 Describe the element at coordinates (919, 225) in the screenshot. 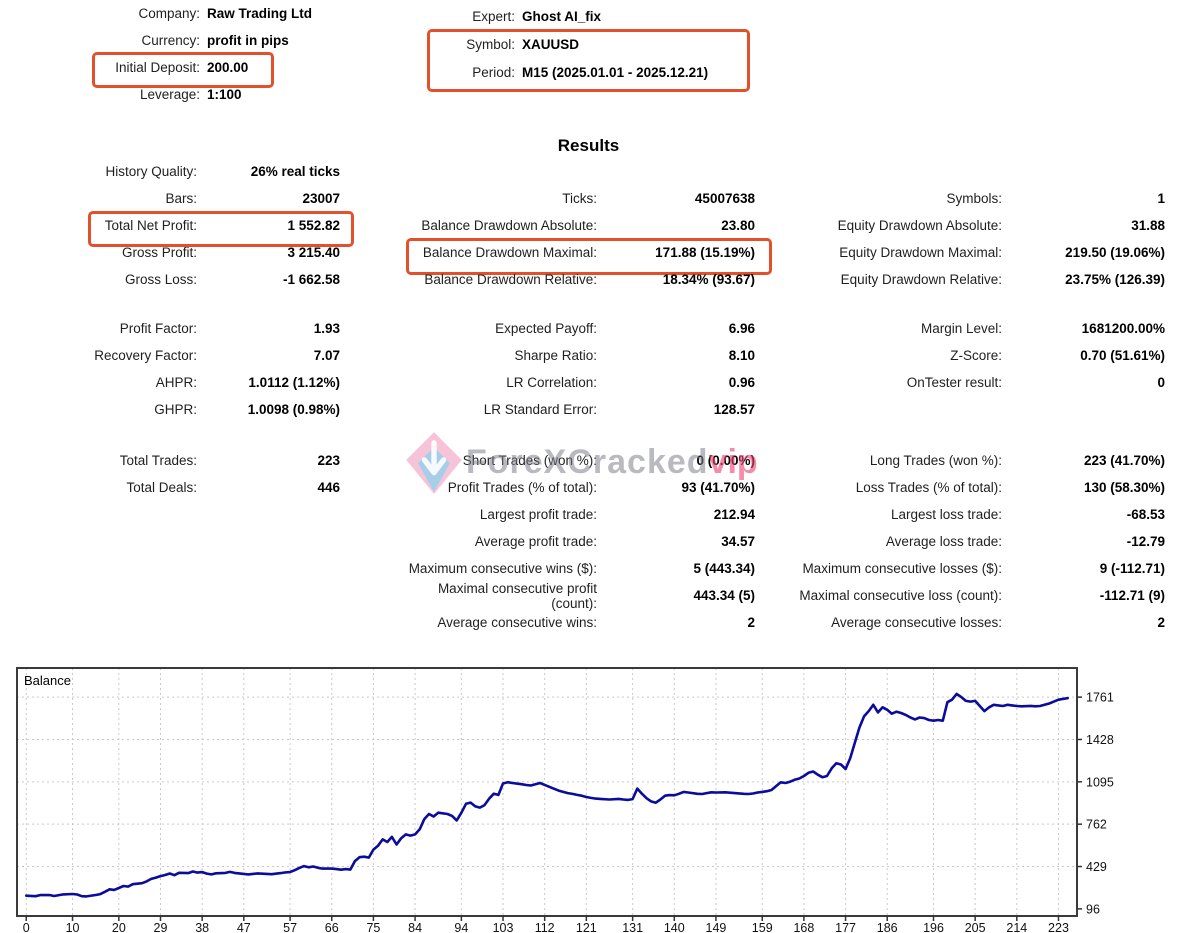

I see `stat-label: Equity Drawdown Absolute:` at that location.